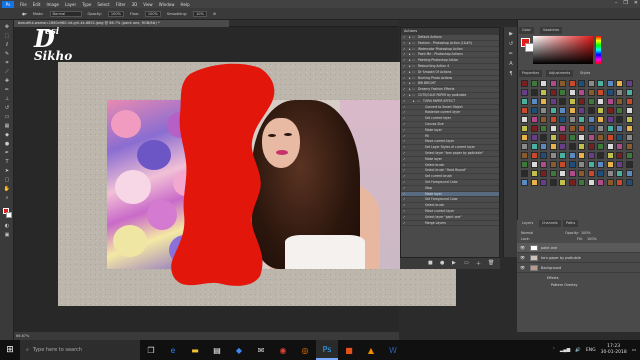 Image resolution: width=640 pixels, height=360 pixels. What do you see at coordinates (511, 64) in the screenshot?
I see `character-panel-icon: A` at bounding box center [511, 64].